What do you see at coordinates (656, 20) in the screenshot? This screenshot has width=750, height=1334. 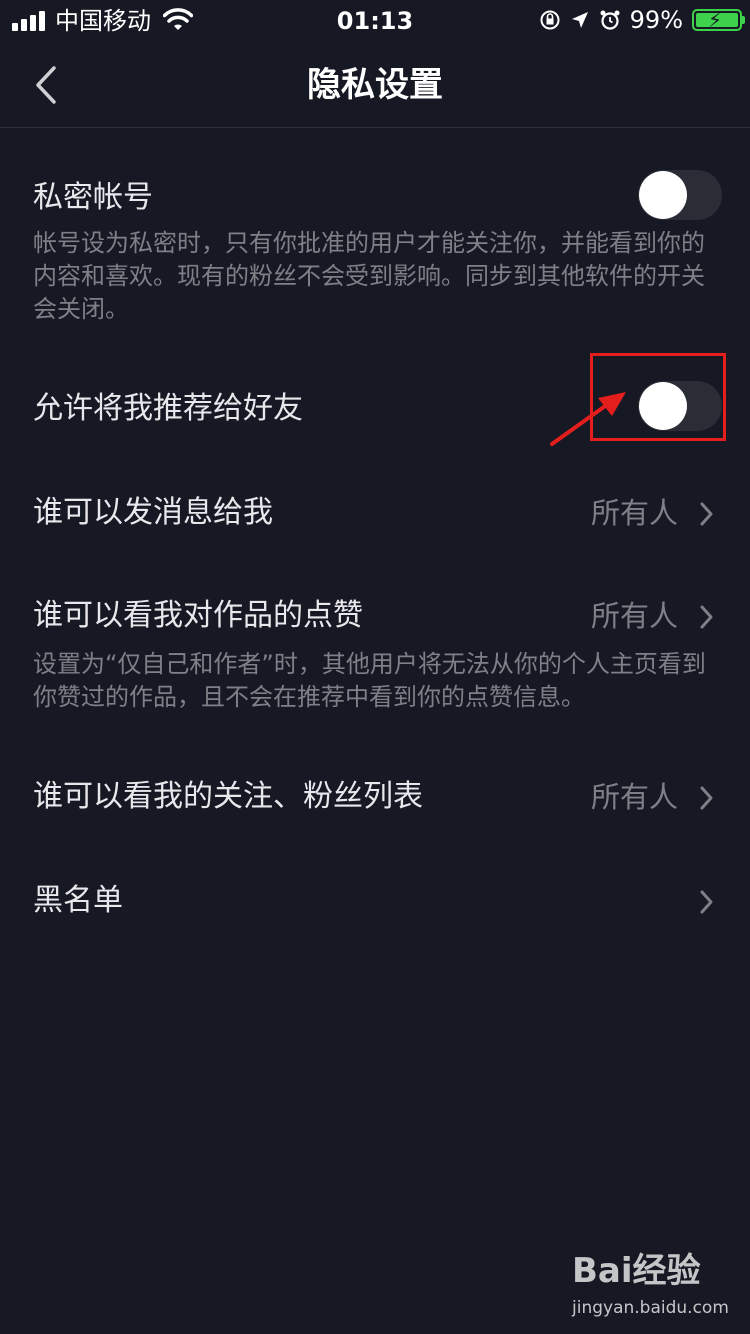 I see `battery-percent: 99%` at bounding box center [656, 20].